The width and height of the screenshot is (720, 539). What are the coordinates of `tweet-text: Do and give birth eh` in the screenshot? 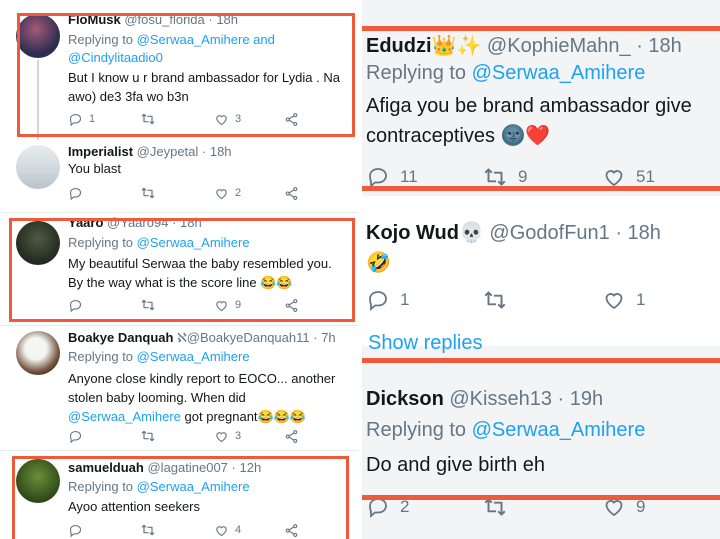 It's located at (541, 465).